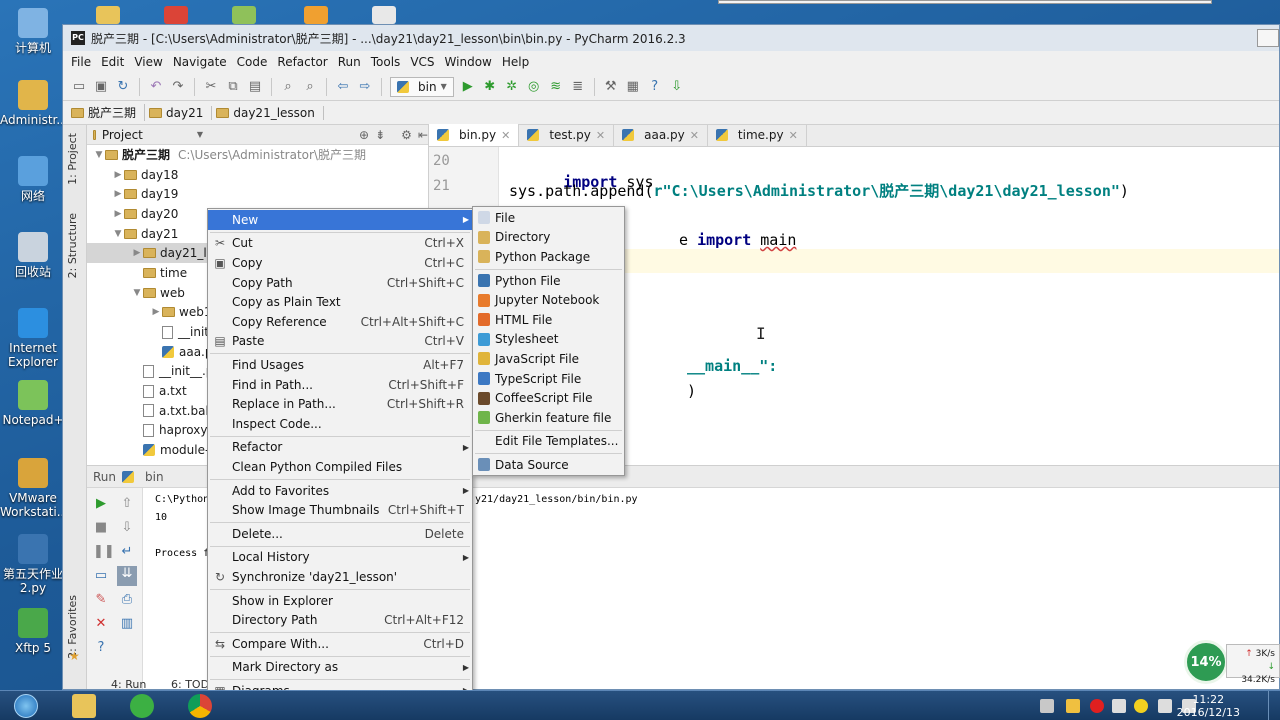 The width and height of the screenshot is (1280, 720). I want to click on tab-project: 1: Project, so click(72, 159).